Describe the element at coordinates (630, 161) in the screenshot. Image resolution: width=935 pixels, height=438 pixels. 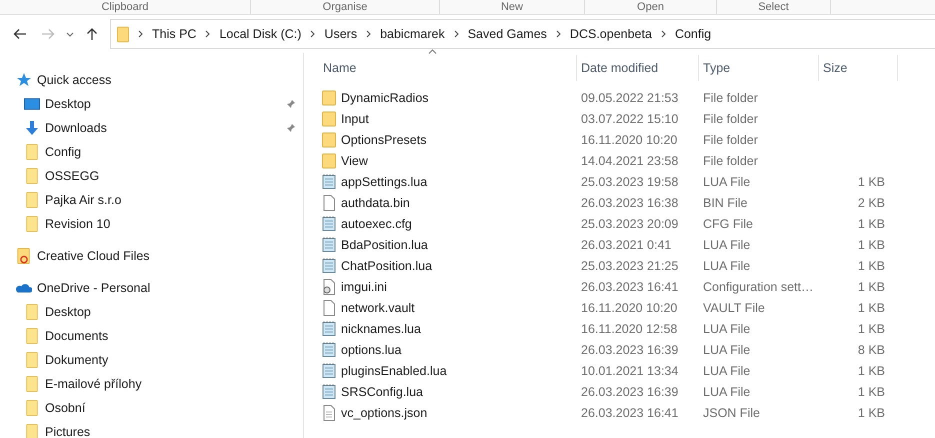
I see `date-cell-text: 14.04.2021 23:58` at that location.